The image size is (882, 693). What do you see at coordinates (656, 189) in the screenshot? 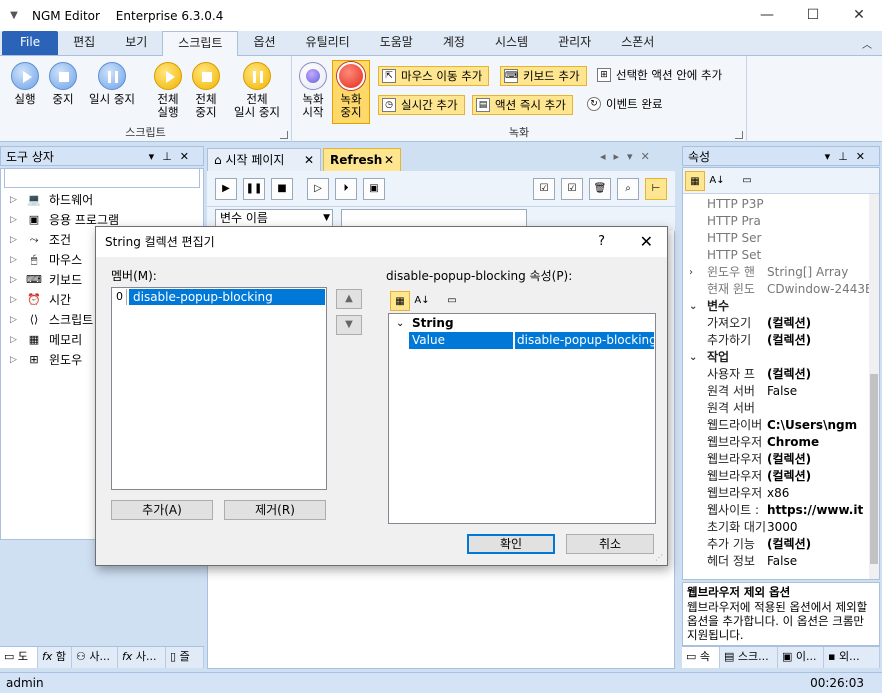
I see `tree-view-icon: ⊢` at bounding box center [656, 189].